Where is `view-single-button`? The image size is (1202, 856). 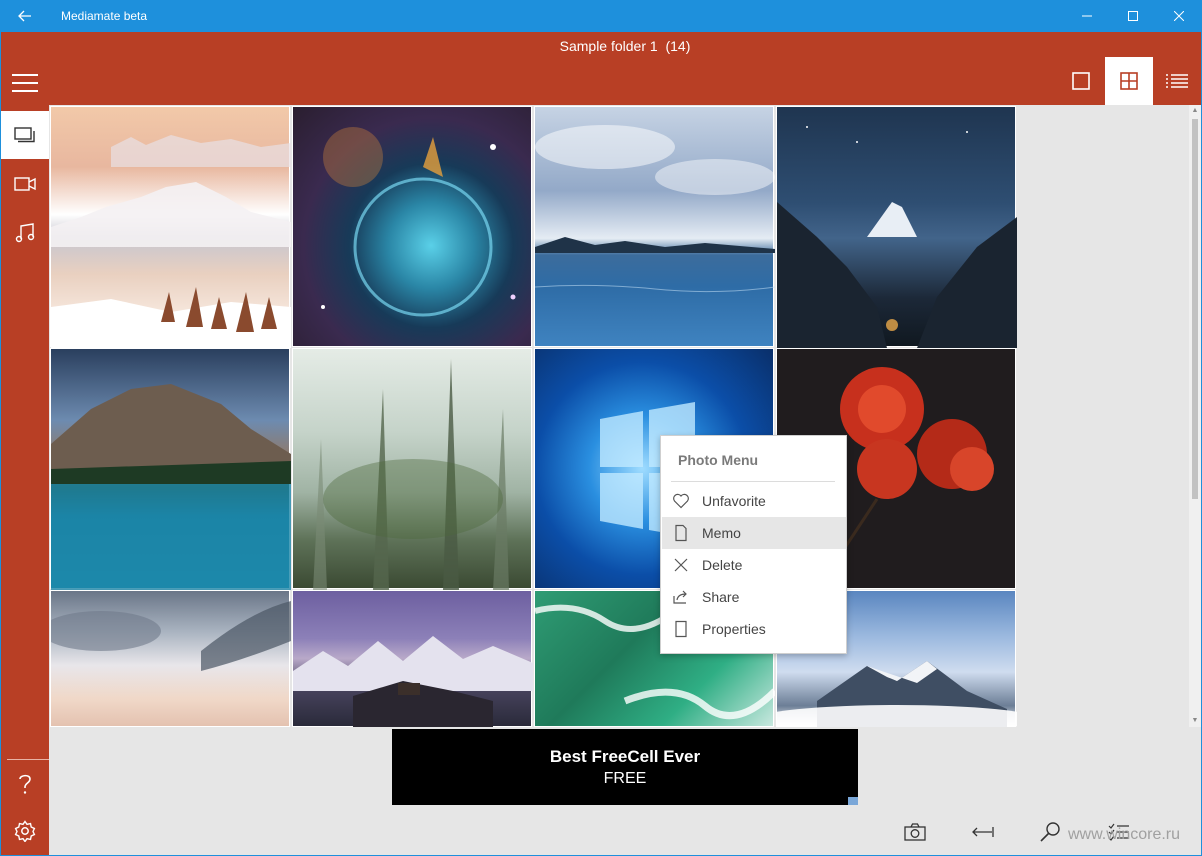 view-single-button is located at coordinates (1081, 81).